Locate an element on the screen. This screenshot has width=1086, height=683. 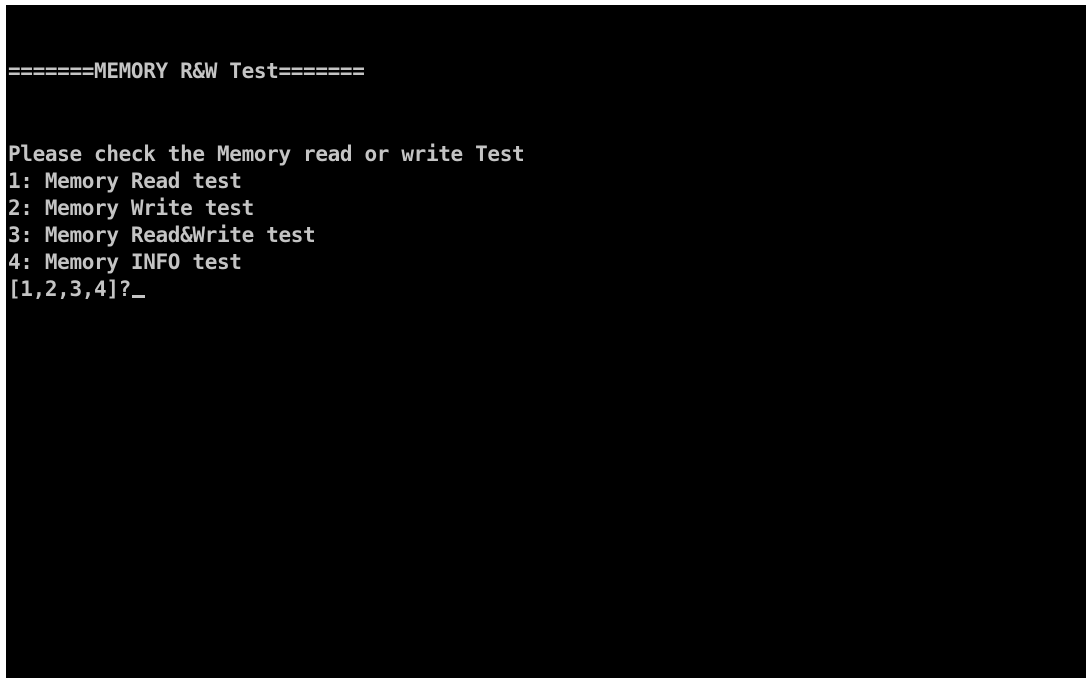
text-cursor is located at coordinates (138, 296).